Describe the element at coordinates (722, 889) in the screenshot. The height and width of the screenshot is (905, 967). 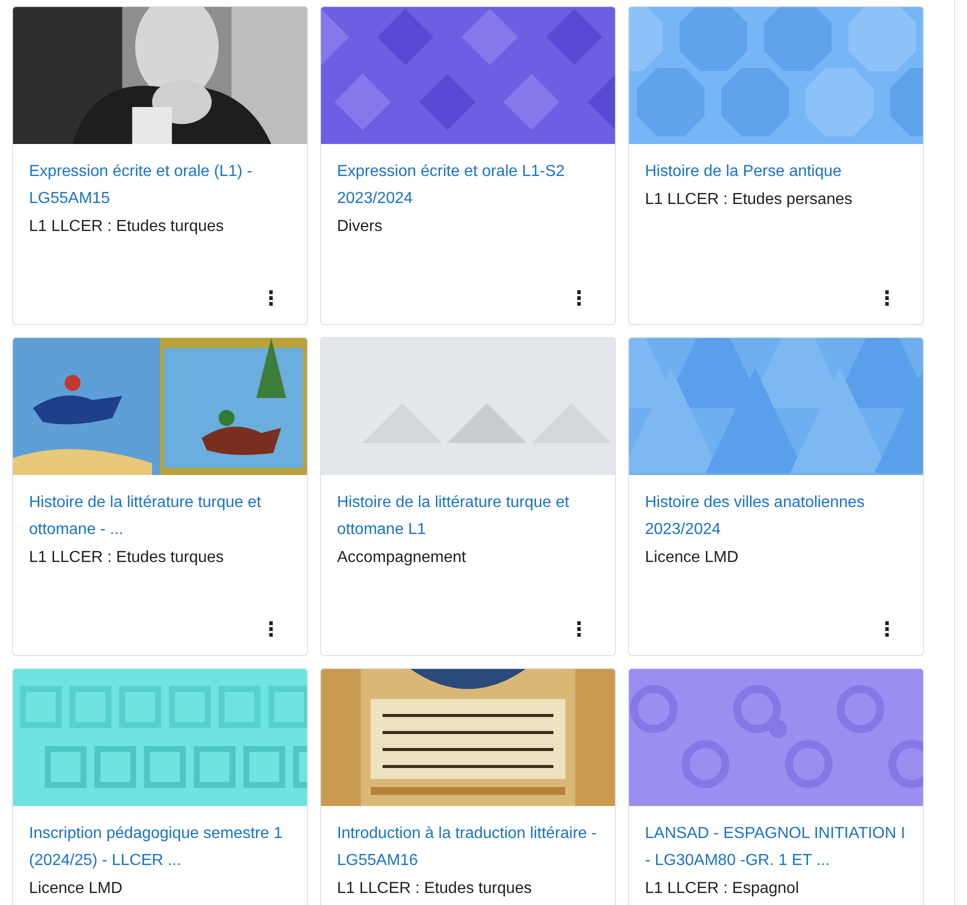
I see `course-category: L1 LLCER : Espagnol` at that location.